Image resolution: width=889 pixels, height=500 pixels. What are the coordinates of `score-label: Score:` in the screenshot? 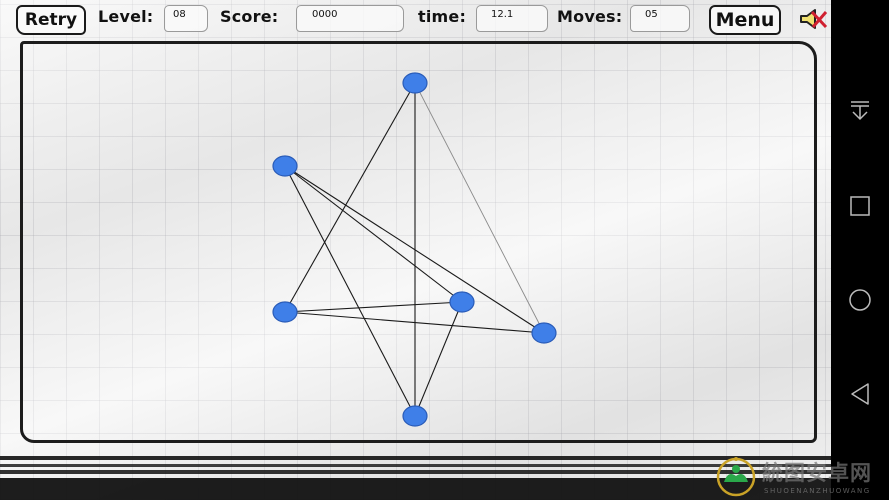 It's located at (249, 16).